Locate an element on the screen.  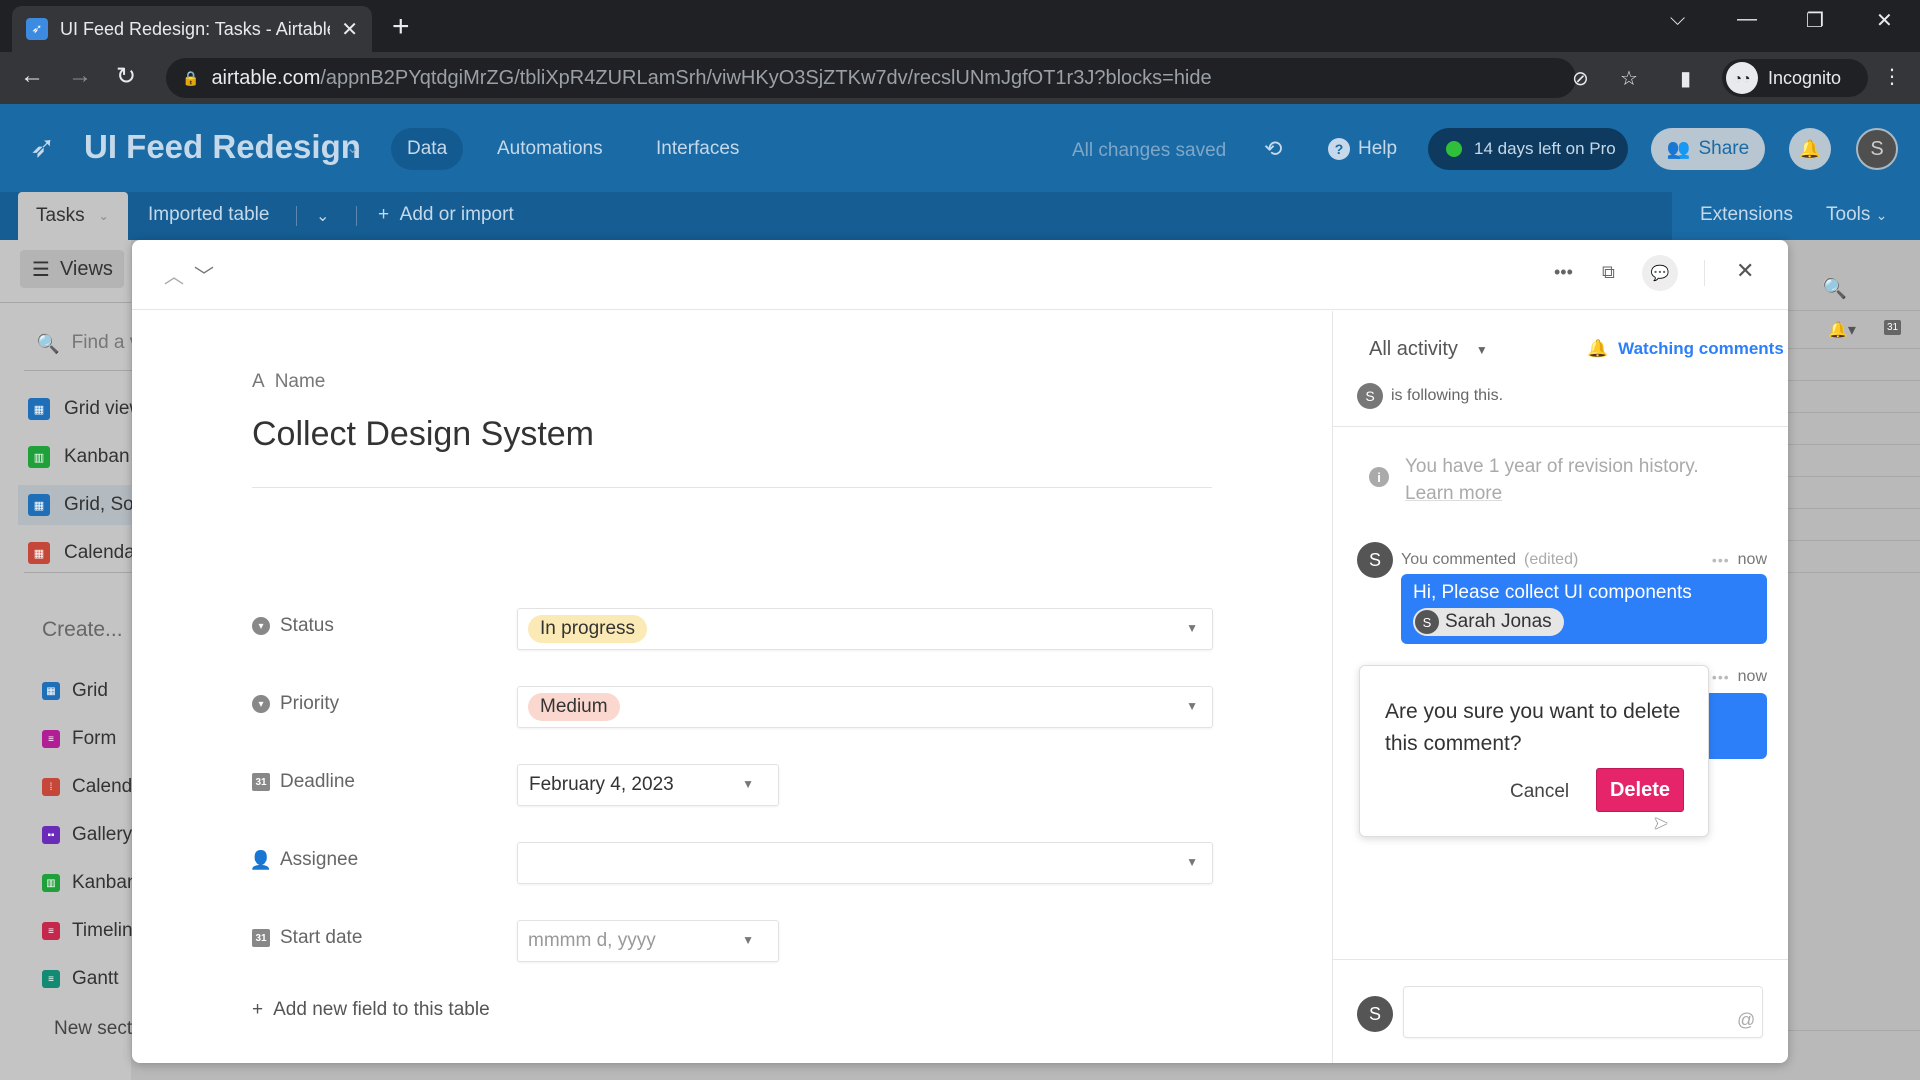
lock-icon: 🔒 is located at coordinates (191, 77).